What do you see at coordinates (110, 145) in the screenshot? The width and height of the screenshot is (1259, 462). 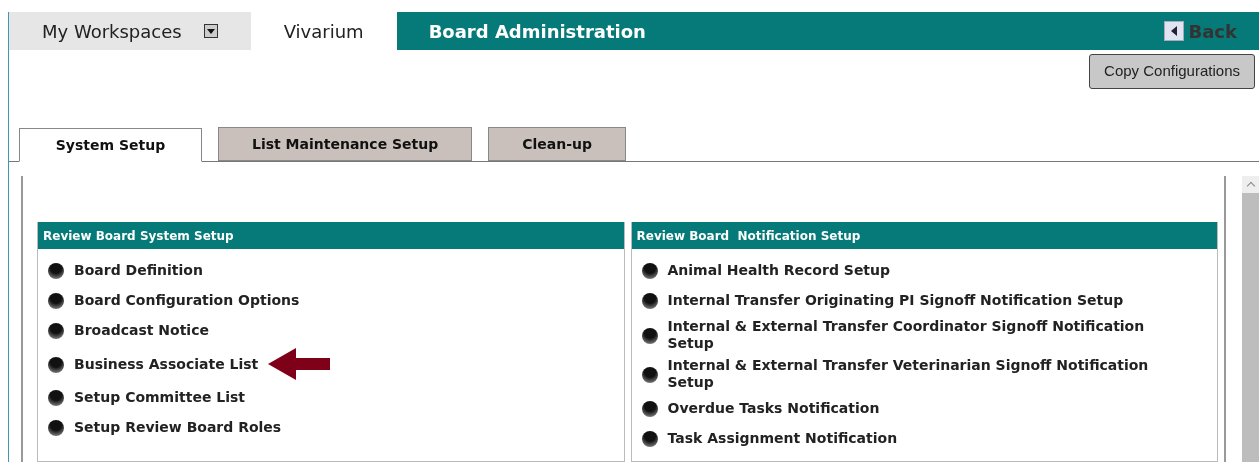 I see `tab: System Setup` at bounding box center [110, 145].